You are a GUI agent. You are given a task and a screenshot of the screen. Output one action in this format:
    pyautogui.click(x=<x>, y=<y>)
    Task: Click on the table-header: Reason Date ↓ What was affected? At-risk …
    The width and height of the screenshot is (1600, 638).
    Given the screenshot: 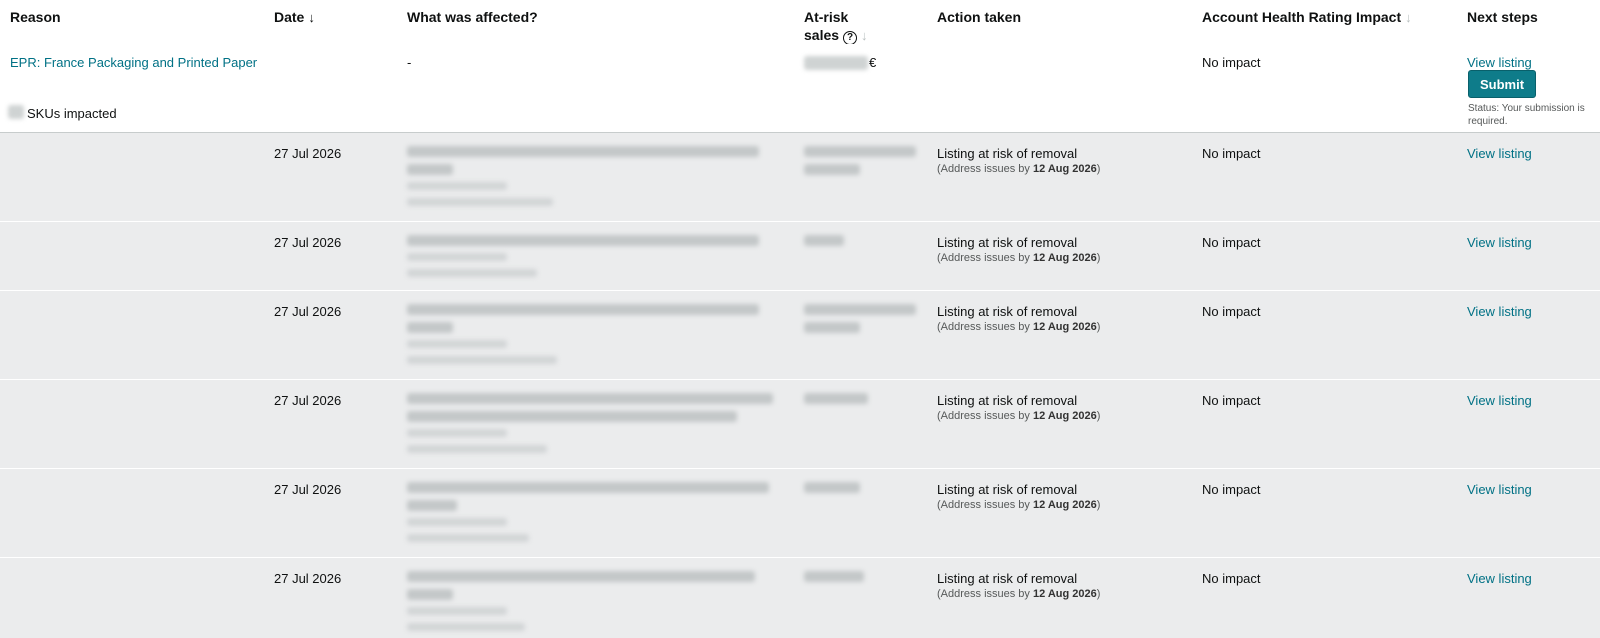 What is the action you would take?
    pyautogui.click(x=800, y=22)
    